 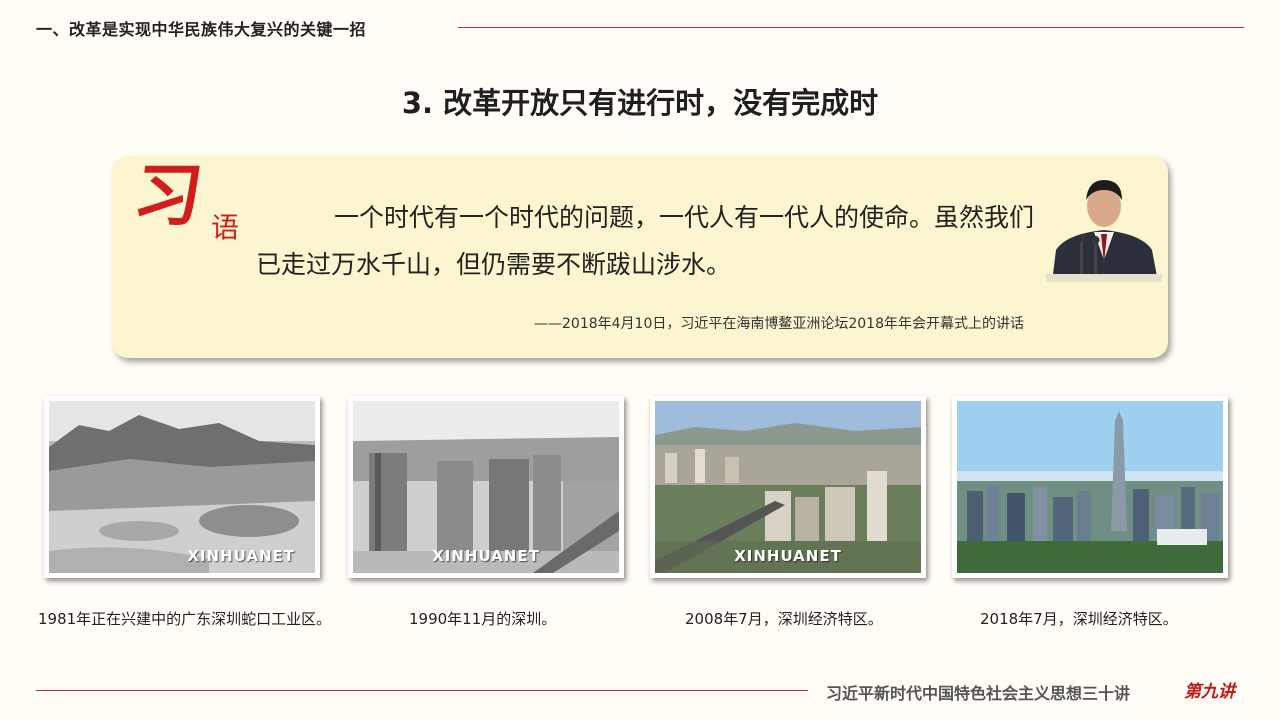 I want to click on photo-caption-4: 2018年7月，深圳经济特区。, so click(x=1079, y=619).